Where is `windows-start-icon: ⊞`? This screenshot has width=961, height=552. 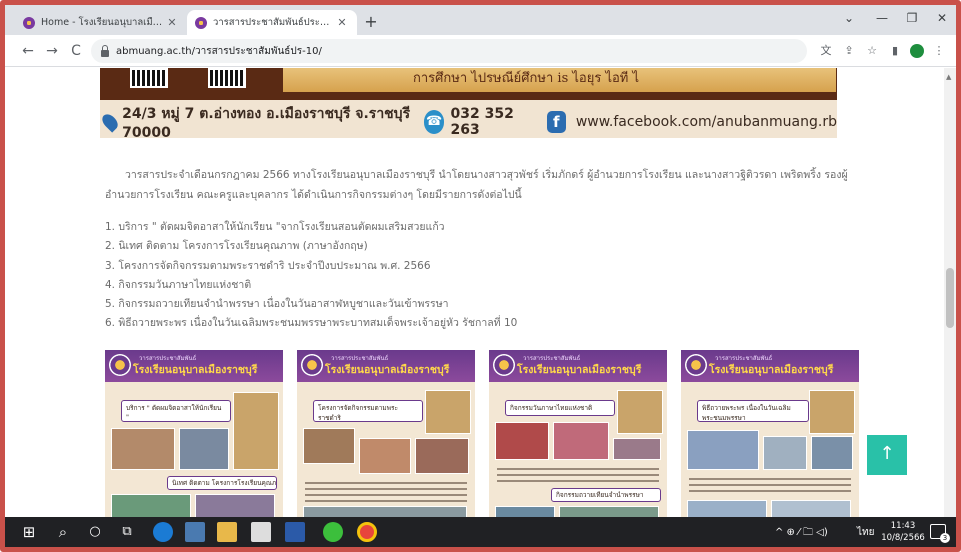 windows-start-icon: ⊞ is located at coordinates (29, 532).